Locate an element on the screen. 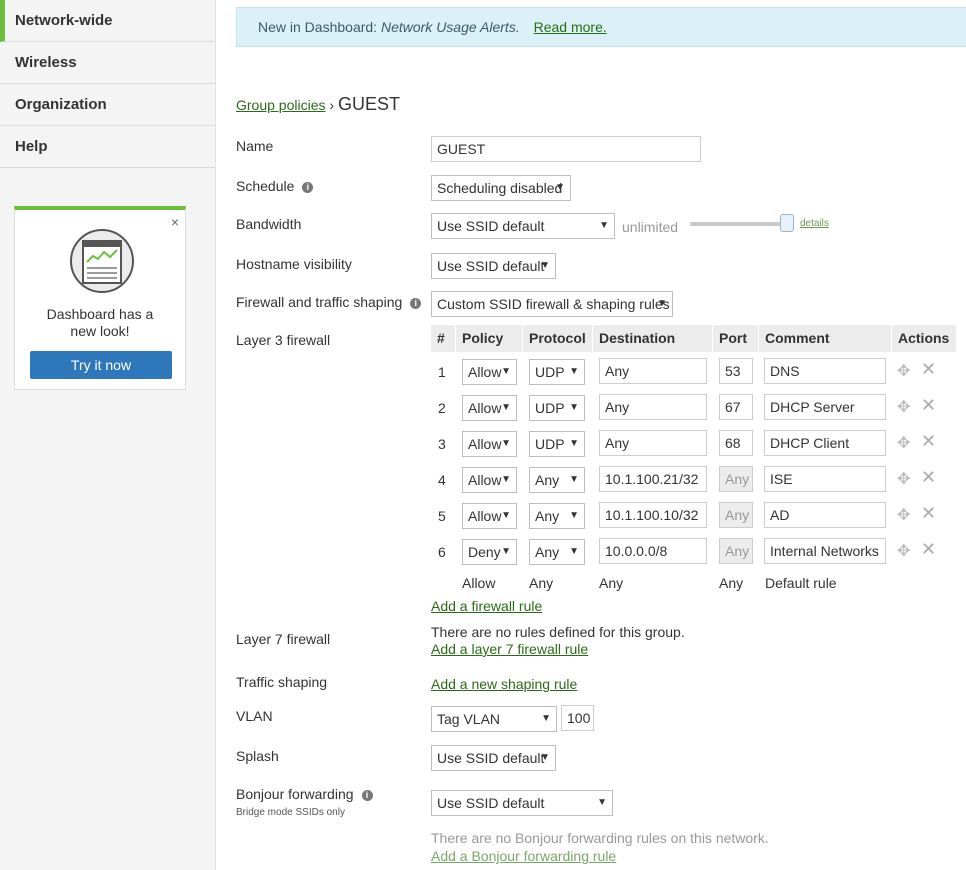  name-input: GUEST is located at coordinates (566, 149).